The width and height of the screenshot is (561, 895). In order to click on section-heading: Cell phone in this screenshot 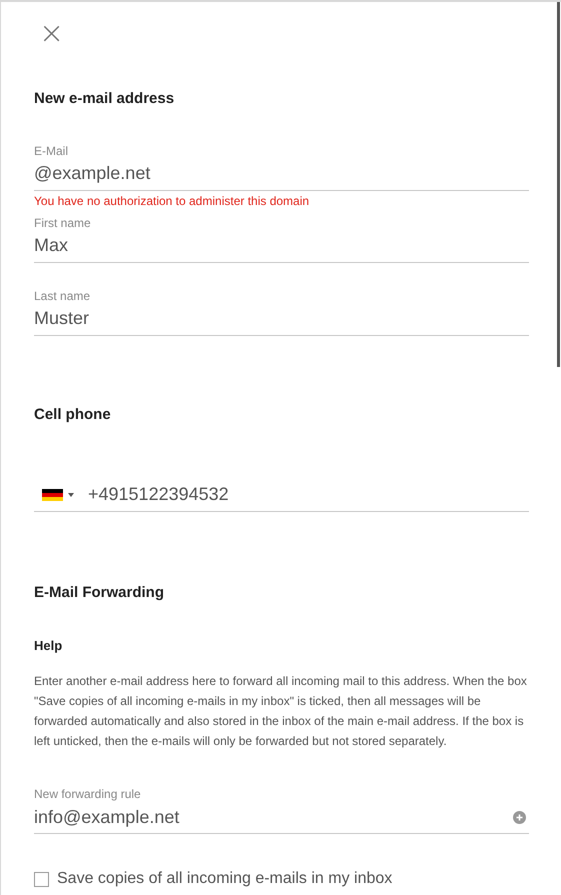, I will do `click(73, 414)`.